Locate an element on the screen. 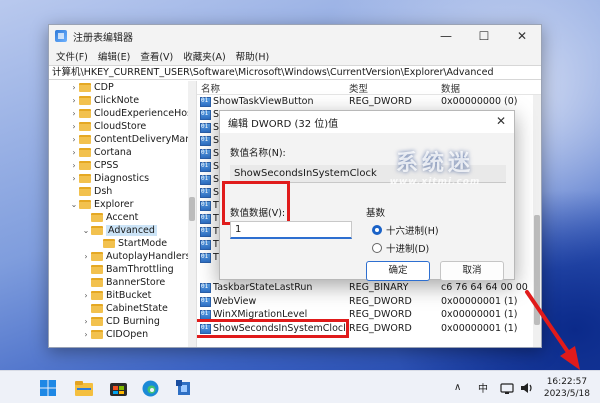  watermark-logo: 系统迷 www.xitmi.com is located at coordinates (435, 169).